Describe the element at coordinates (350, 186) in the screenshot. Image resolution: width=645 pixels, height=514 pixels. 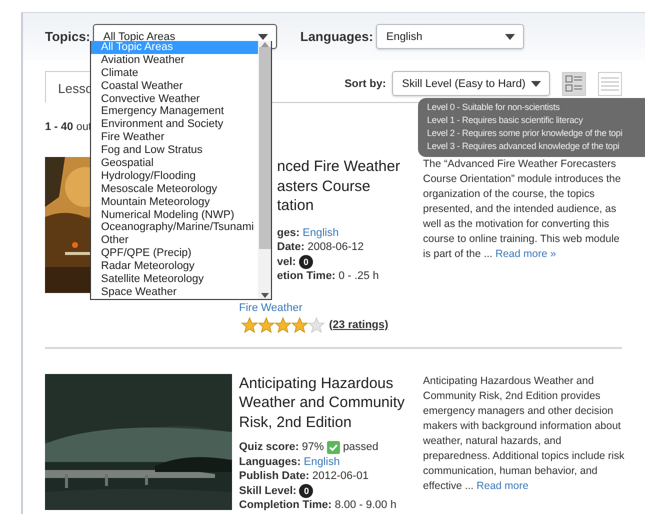
I see `course-title: asters Course` at that location.